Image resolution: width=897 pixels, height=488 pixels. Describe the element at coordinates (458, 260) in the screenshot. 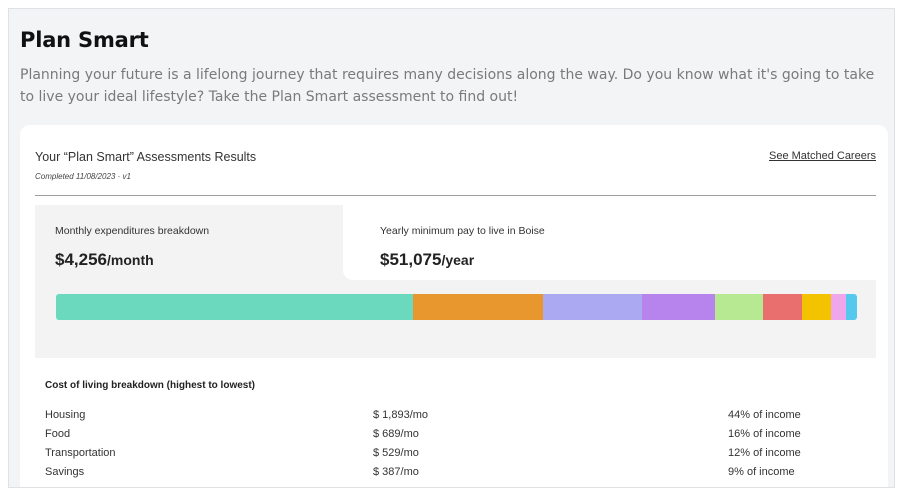

I see `yearly-amount-unit: /year` at that location.